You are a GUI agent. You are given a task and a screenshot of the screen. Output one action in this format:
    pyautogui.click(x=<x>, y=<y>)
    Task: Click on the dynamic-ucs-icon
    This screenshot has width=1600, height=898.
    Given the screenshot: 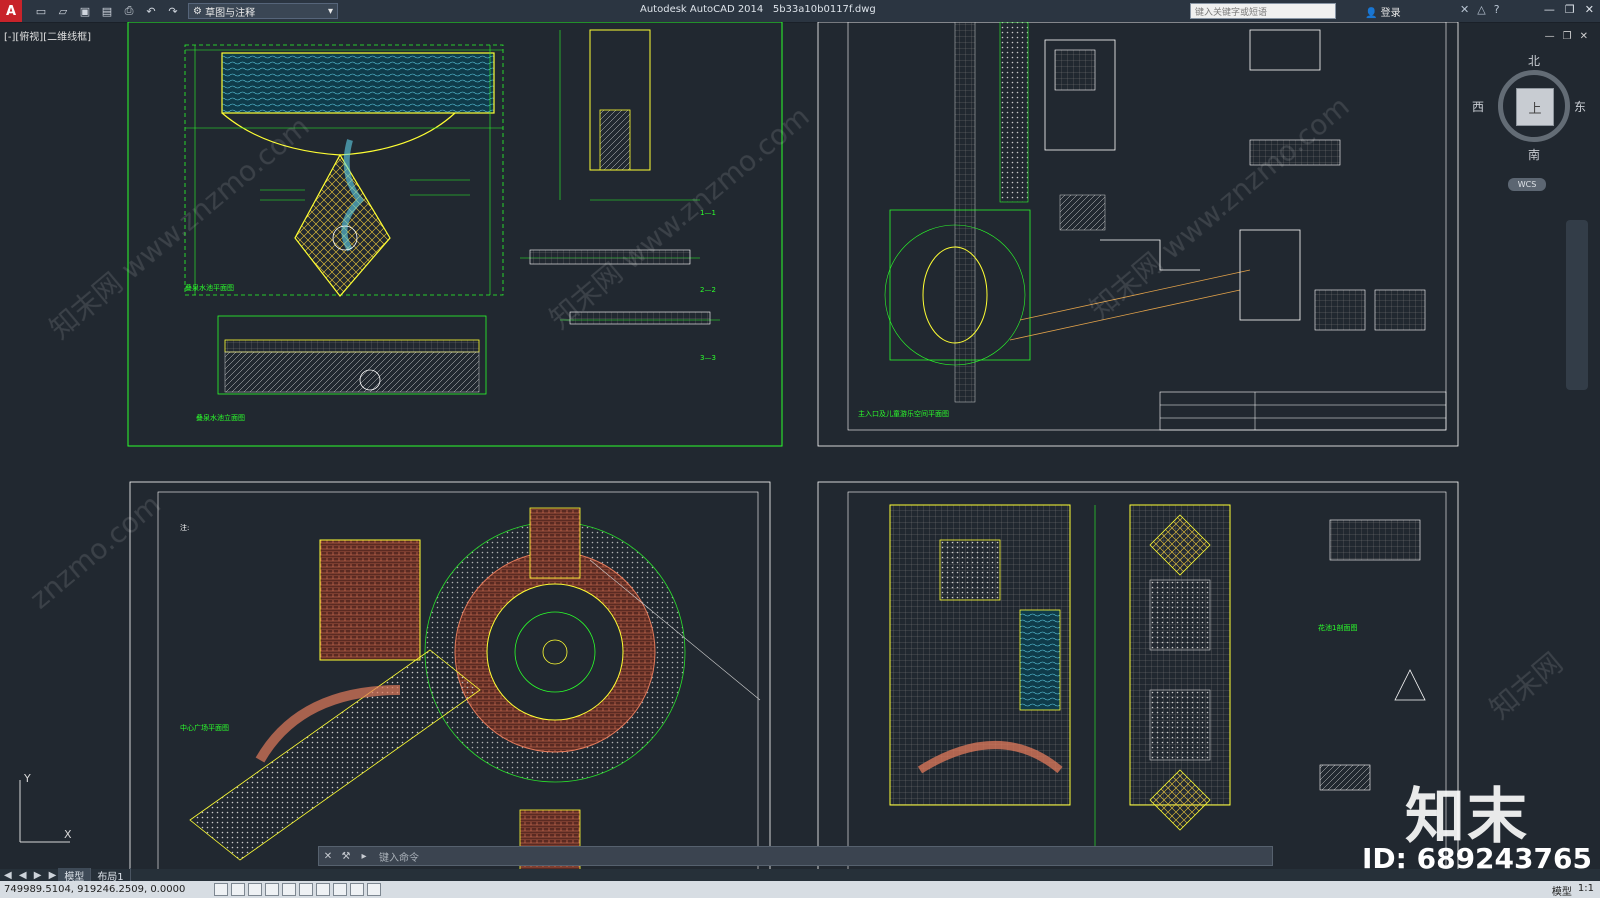 What is the action you would take?
    pyautogui.click(x=340, y=889)
    